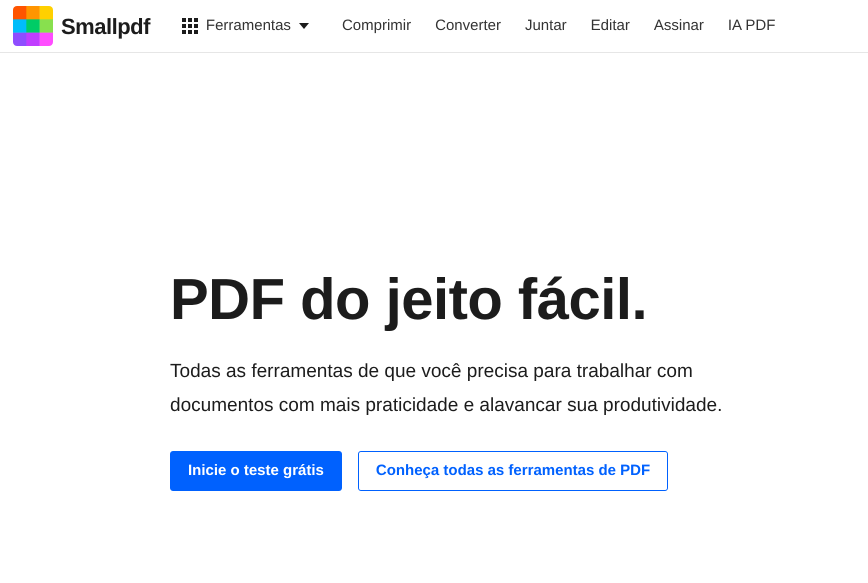 The width and height of the screenshot is (868, 583). What do you see at coordinates (303, 26) in the screenshot?
I see `caret-icon` at bounding box center [303, 26].